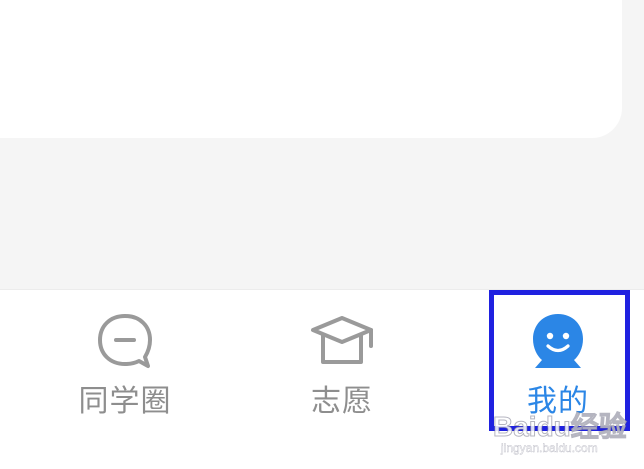  Describe the element at coordinates (125, 341) in the screenshot. I see `chat-bubble-icon` at that location.